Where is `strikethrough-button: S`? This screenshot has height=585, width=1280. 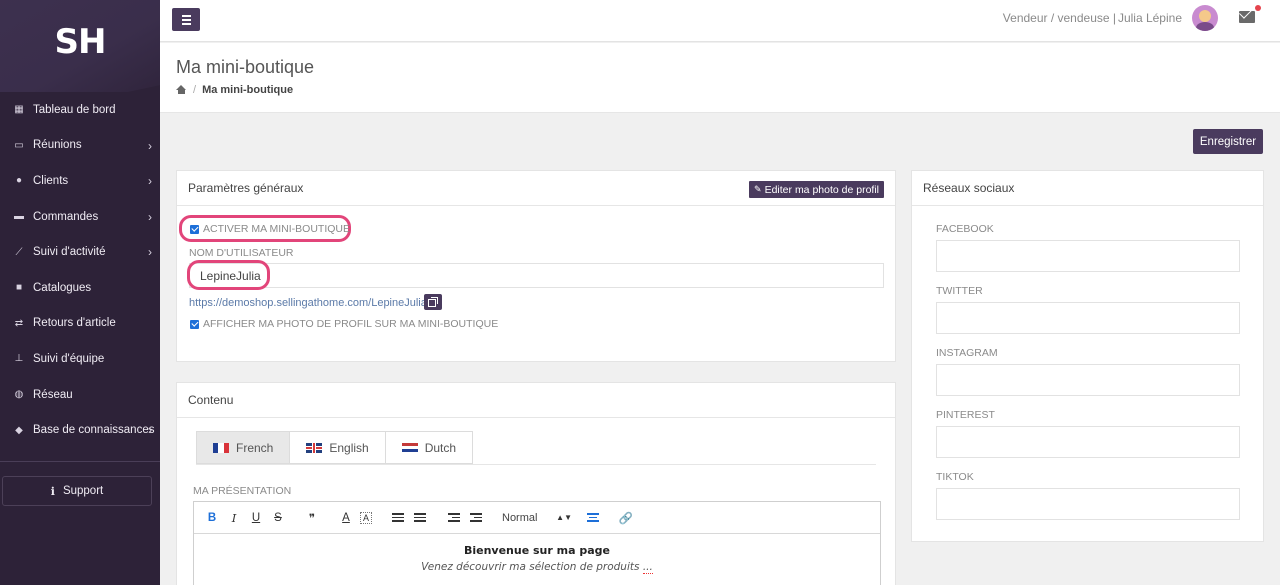 strikethrough-button: S is located at coordinates (278, 518).